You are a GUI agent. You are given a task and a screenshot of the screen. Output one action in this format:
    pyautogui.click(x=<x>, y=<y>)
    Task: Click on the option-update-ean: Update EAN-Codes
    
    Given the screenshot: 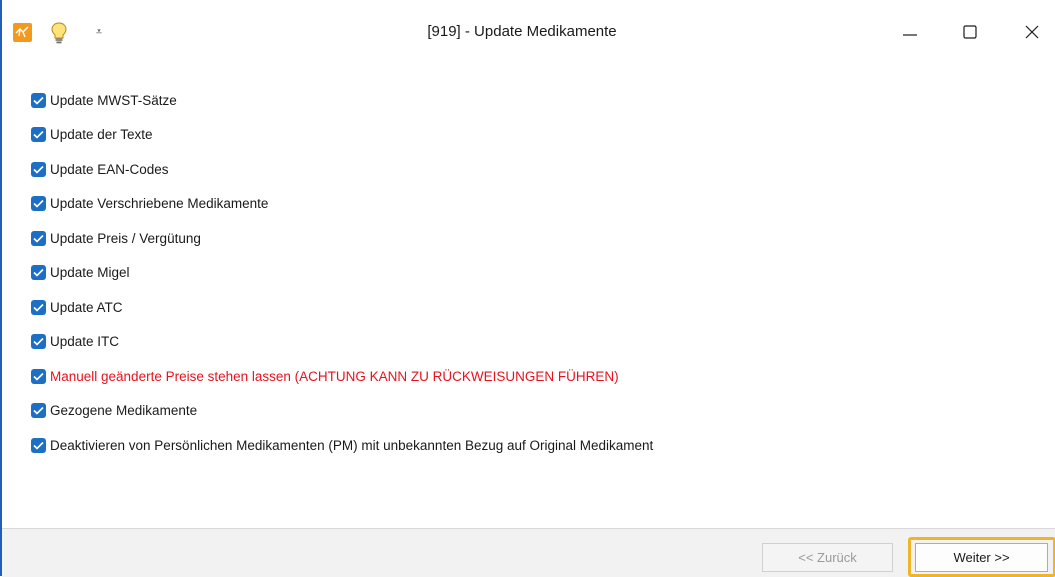 What is the action you would take?
    pyautogui.click(x=100, y=169)
    